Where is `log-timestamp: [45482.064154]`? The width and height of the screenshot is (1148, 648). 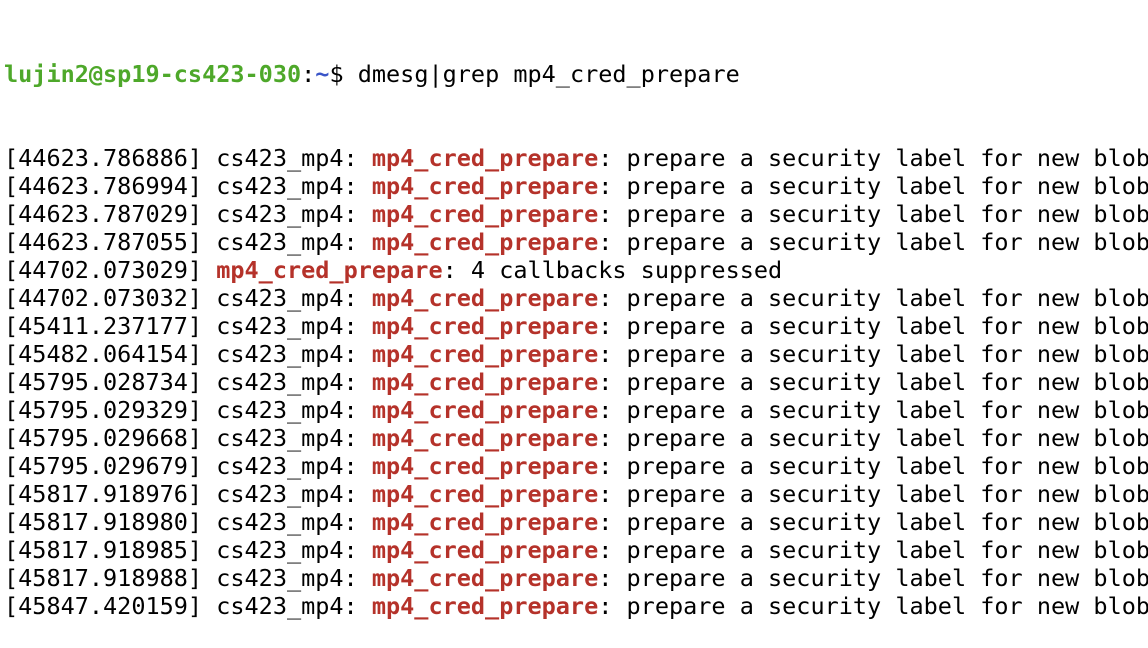 log-timestamp: [45482.064154] is located at coordinates (103, 354).